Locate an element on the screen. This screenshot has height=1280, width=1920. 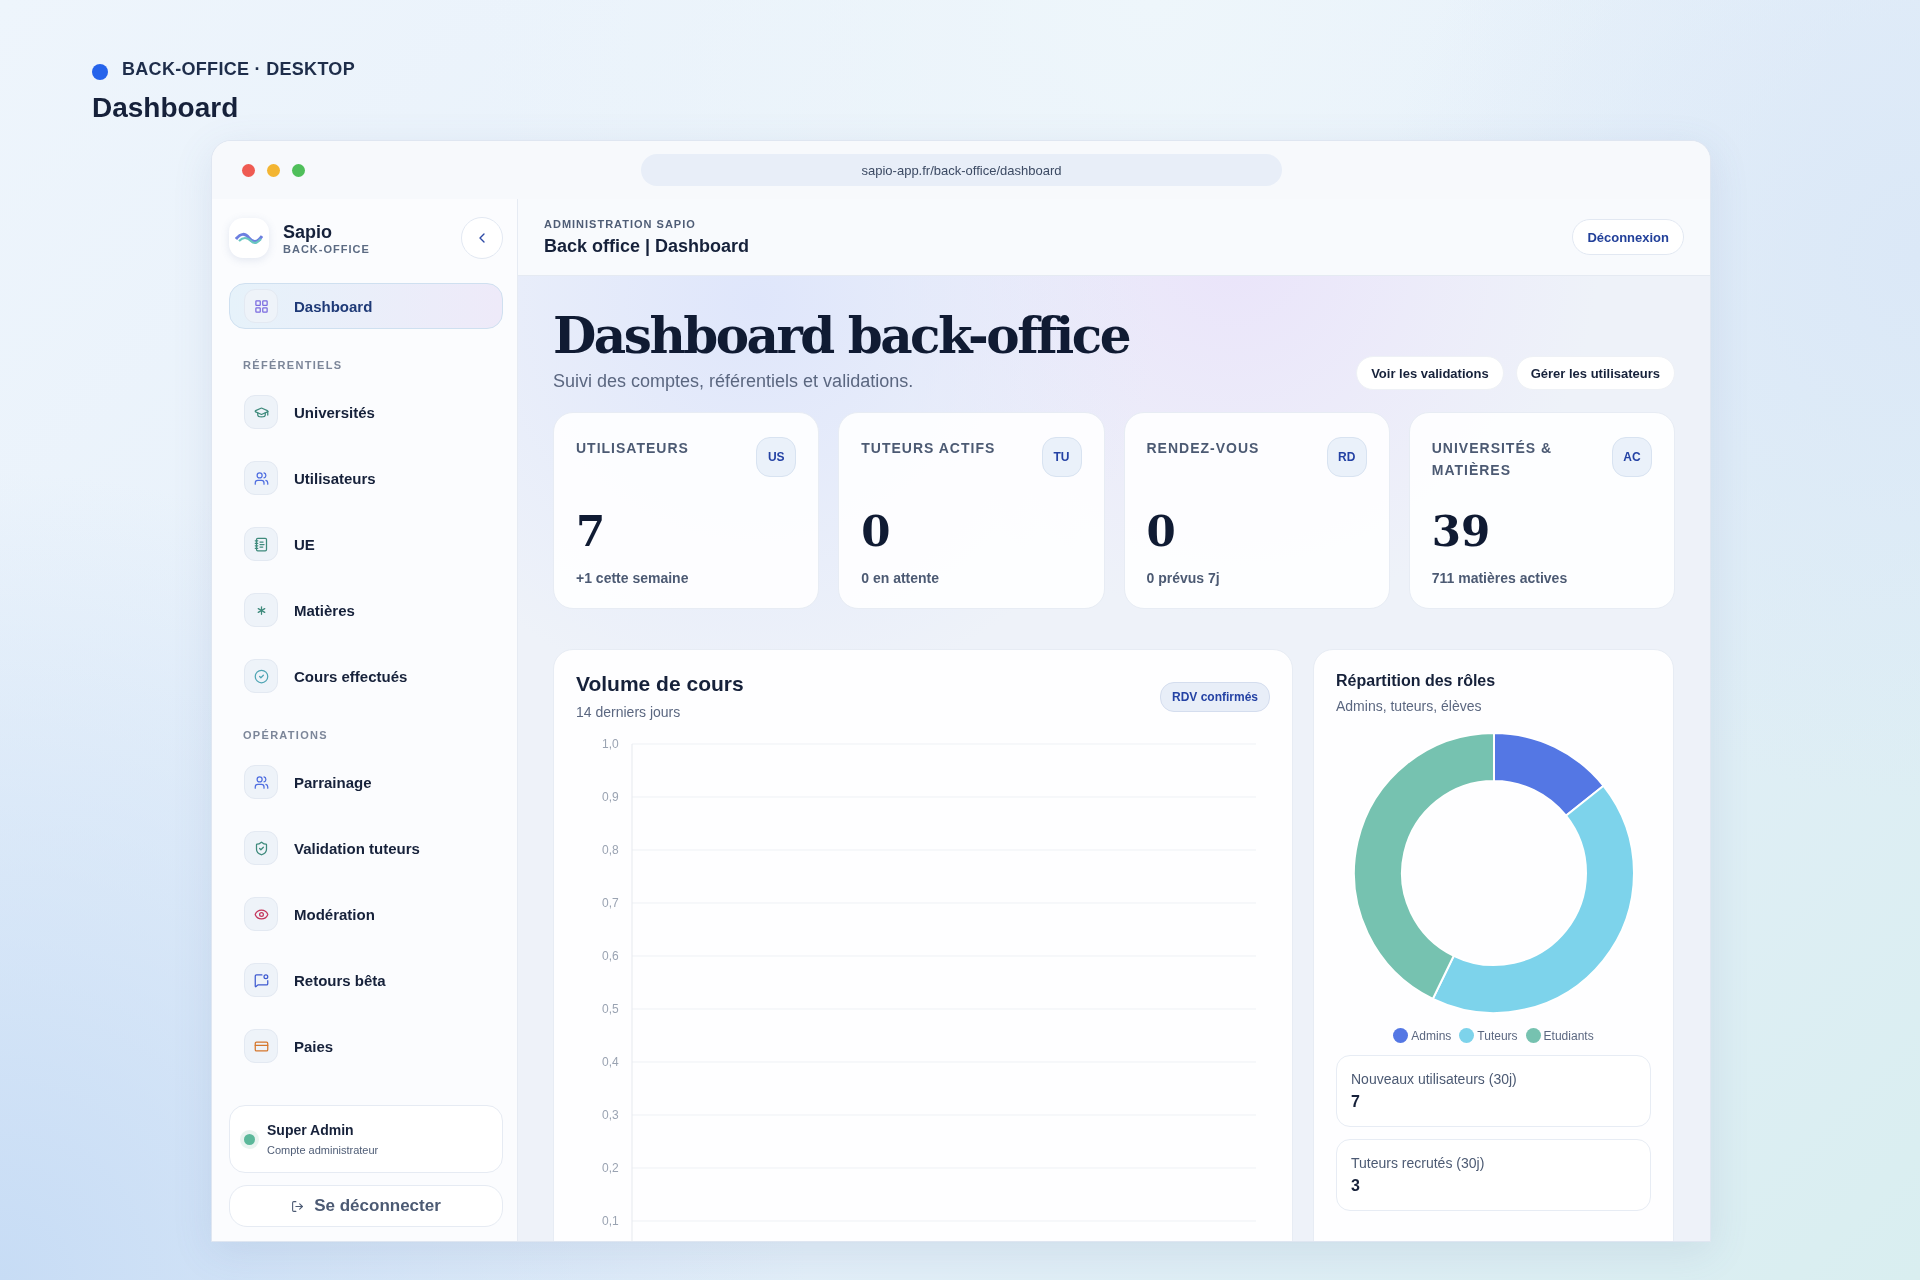
nav-item: Paies is located at coordinates (366, 1046).